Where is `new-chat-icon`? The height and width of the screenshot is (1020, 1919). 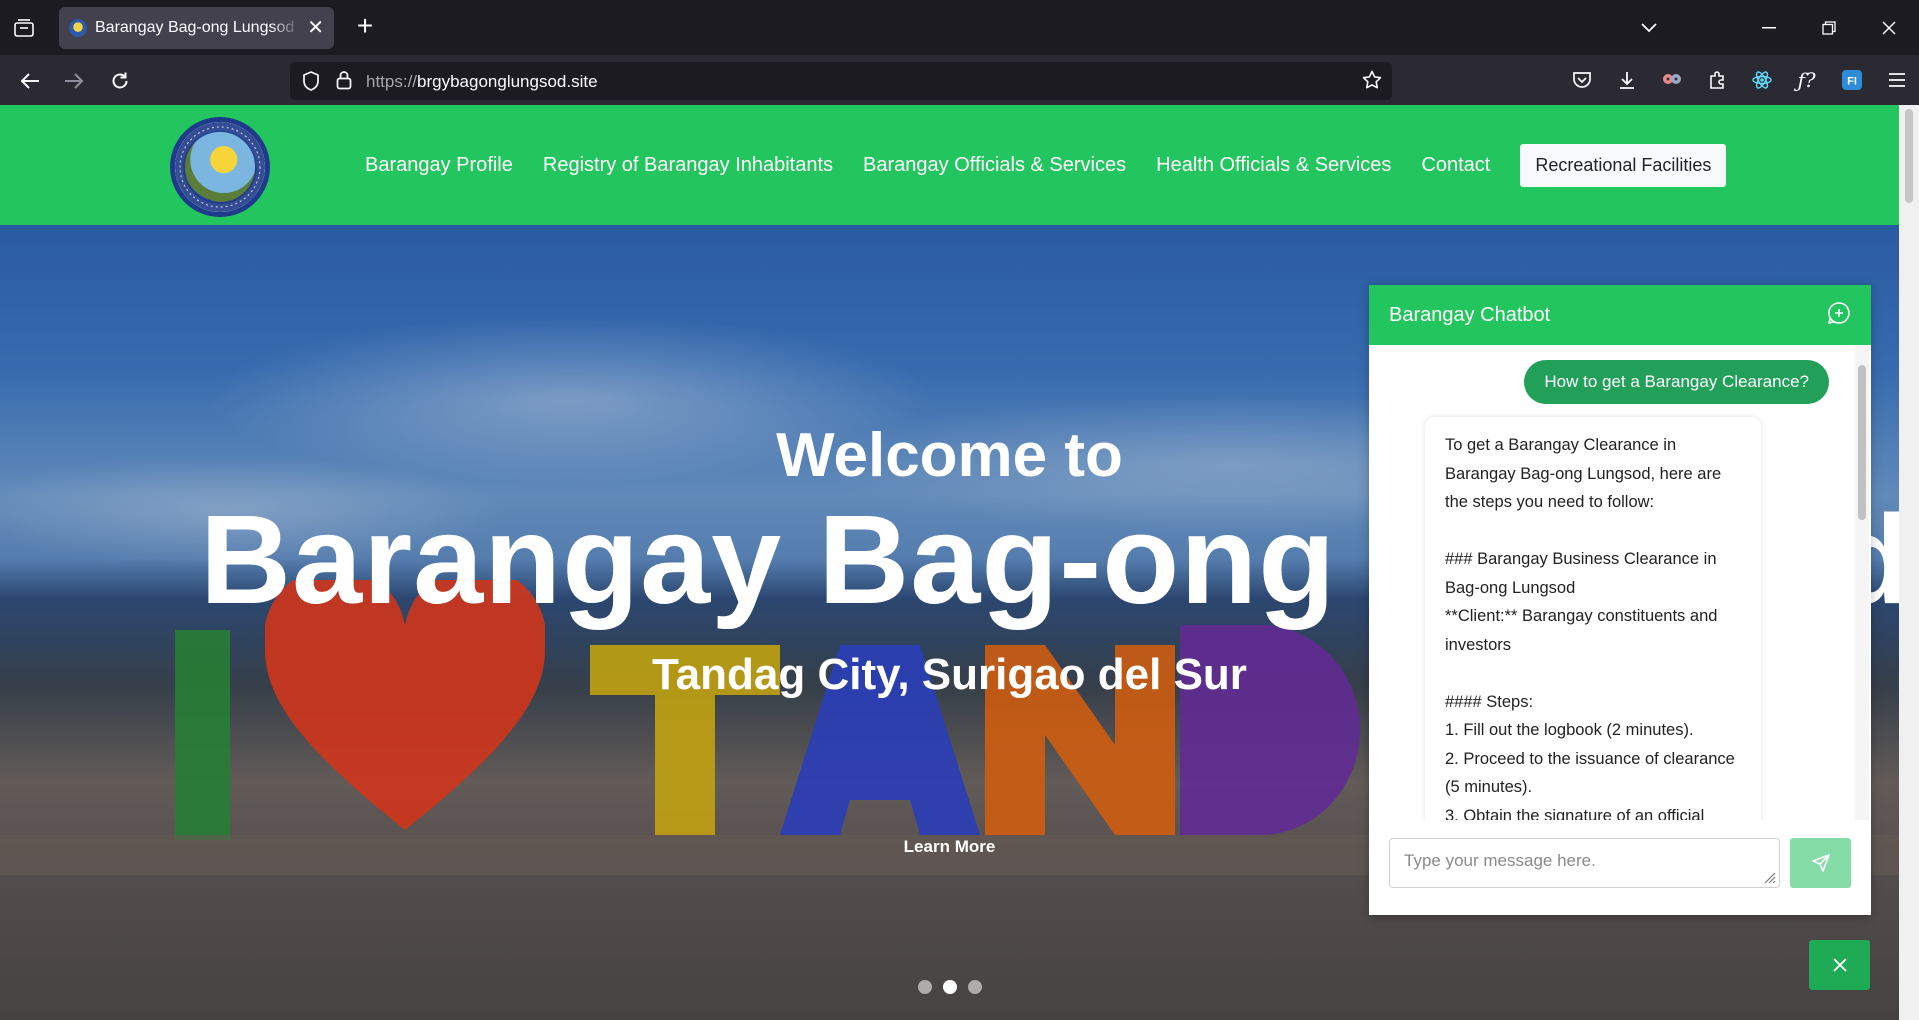
new-chat-icon is located at coordinates (1839, 315).